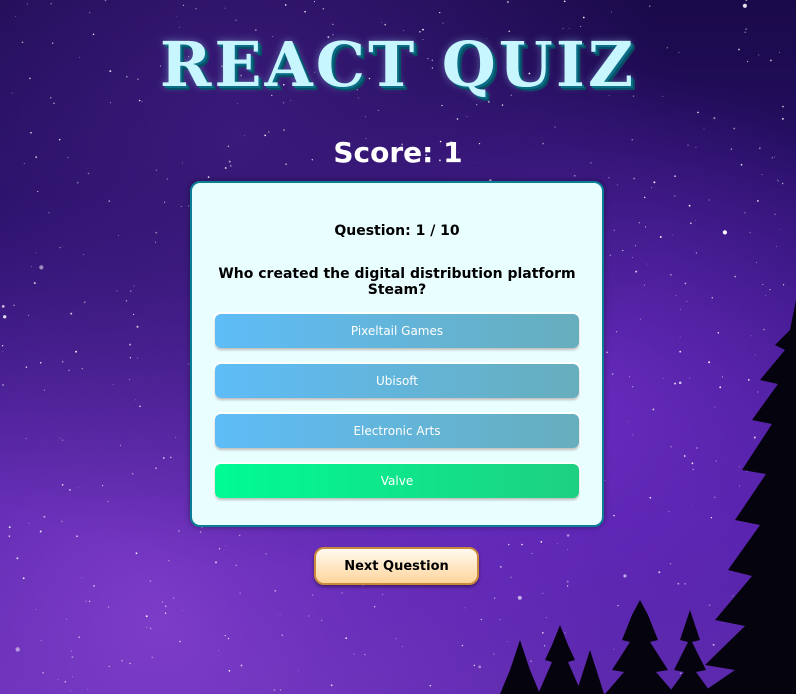 The image size is (796, 694). I want to click on answer-button-valve: Valve, so click(397, 481).